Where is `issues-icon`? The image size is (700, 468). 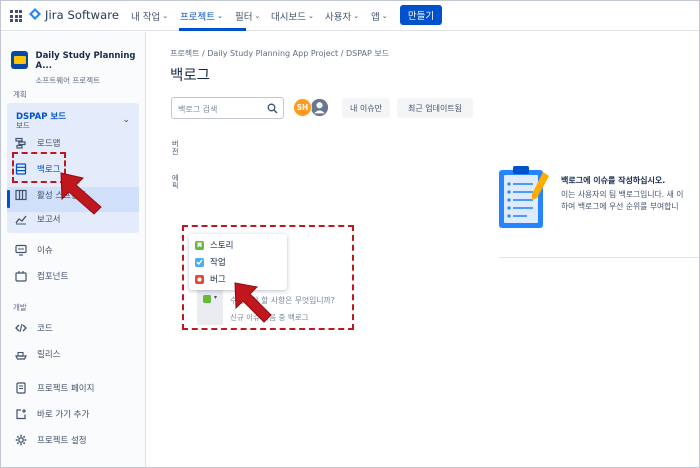
issues-icon is located at coordinates (21, 250).